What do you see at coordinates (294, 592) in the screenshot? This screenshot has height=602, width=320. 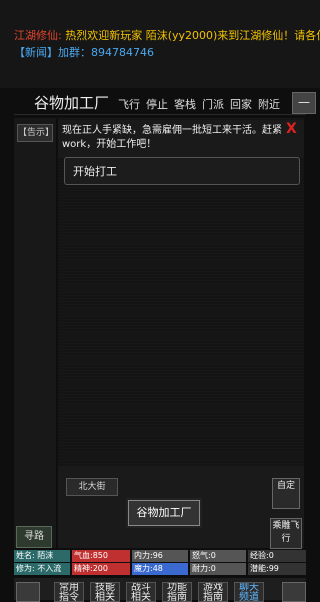 I see `settings-icon` at bounding box center [294, 592].